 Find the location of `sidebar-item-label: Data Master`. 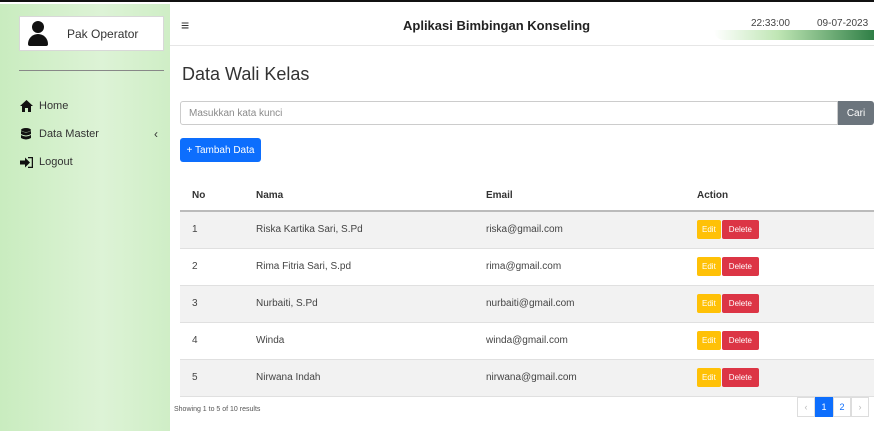

sidebar-item-label: Data Master is located at coordinates (69, 134).